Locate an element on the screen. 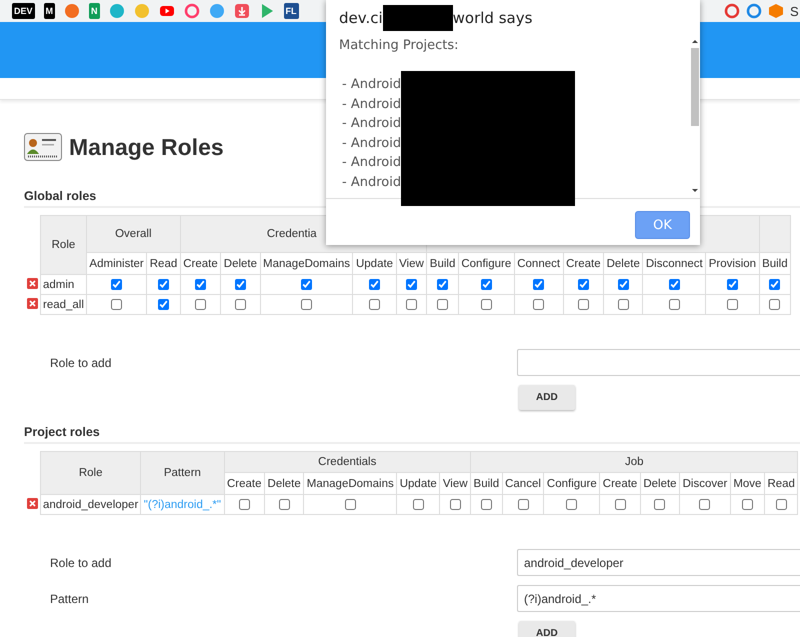 This screenshot has width=800, height=637. input-field: (?i)android_.* is located at coordinates (658, 598).